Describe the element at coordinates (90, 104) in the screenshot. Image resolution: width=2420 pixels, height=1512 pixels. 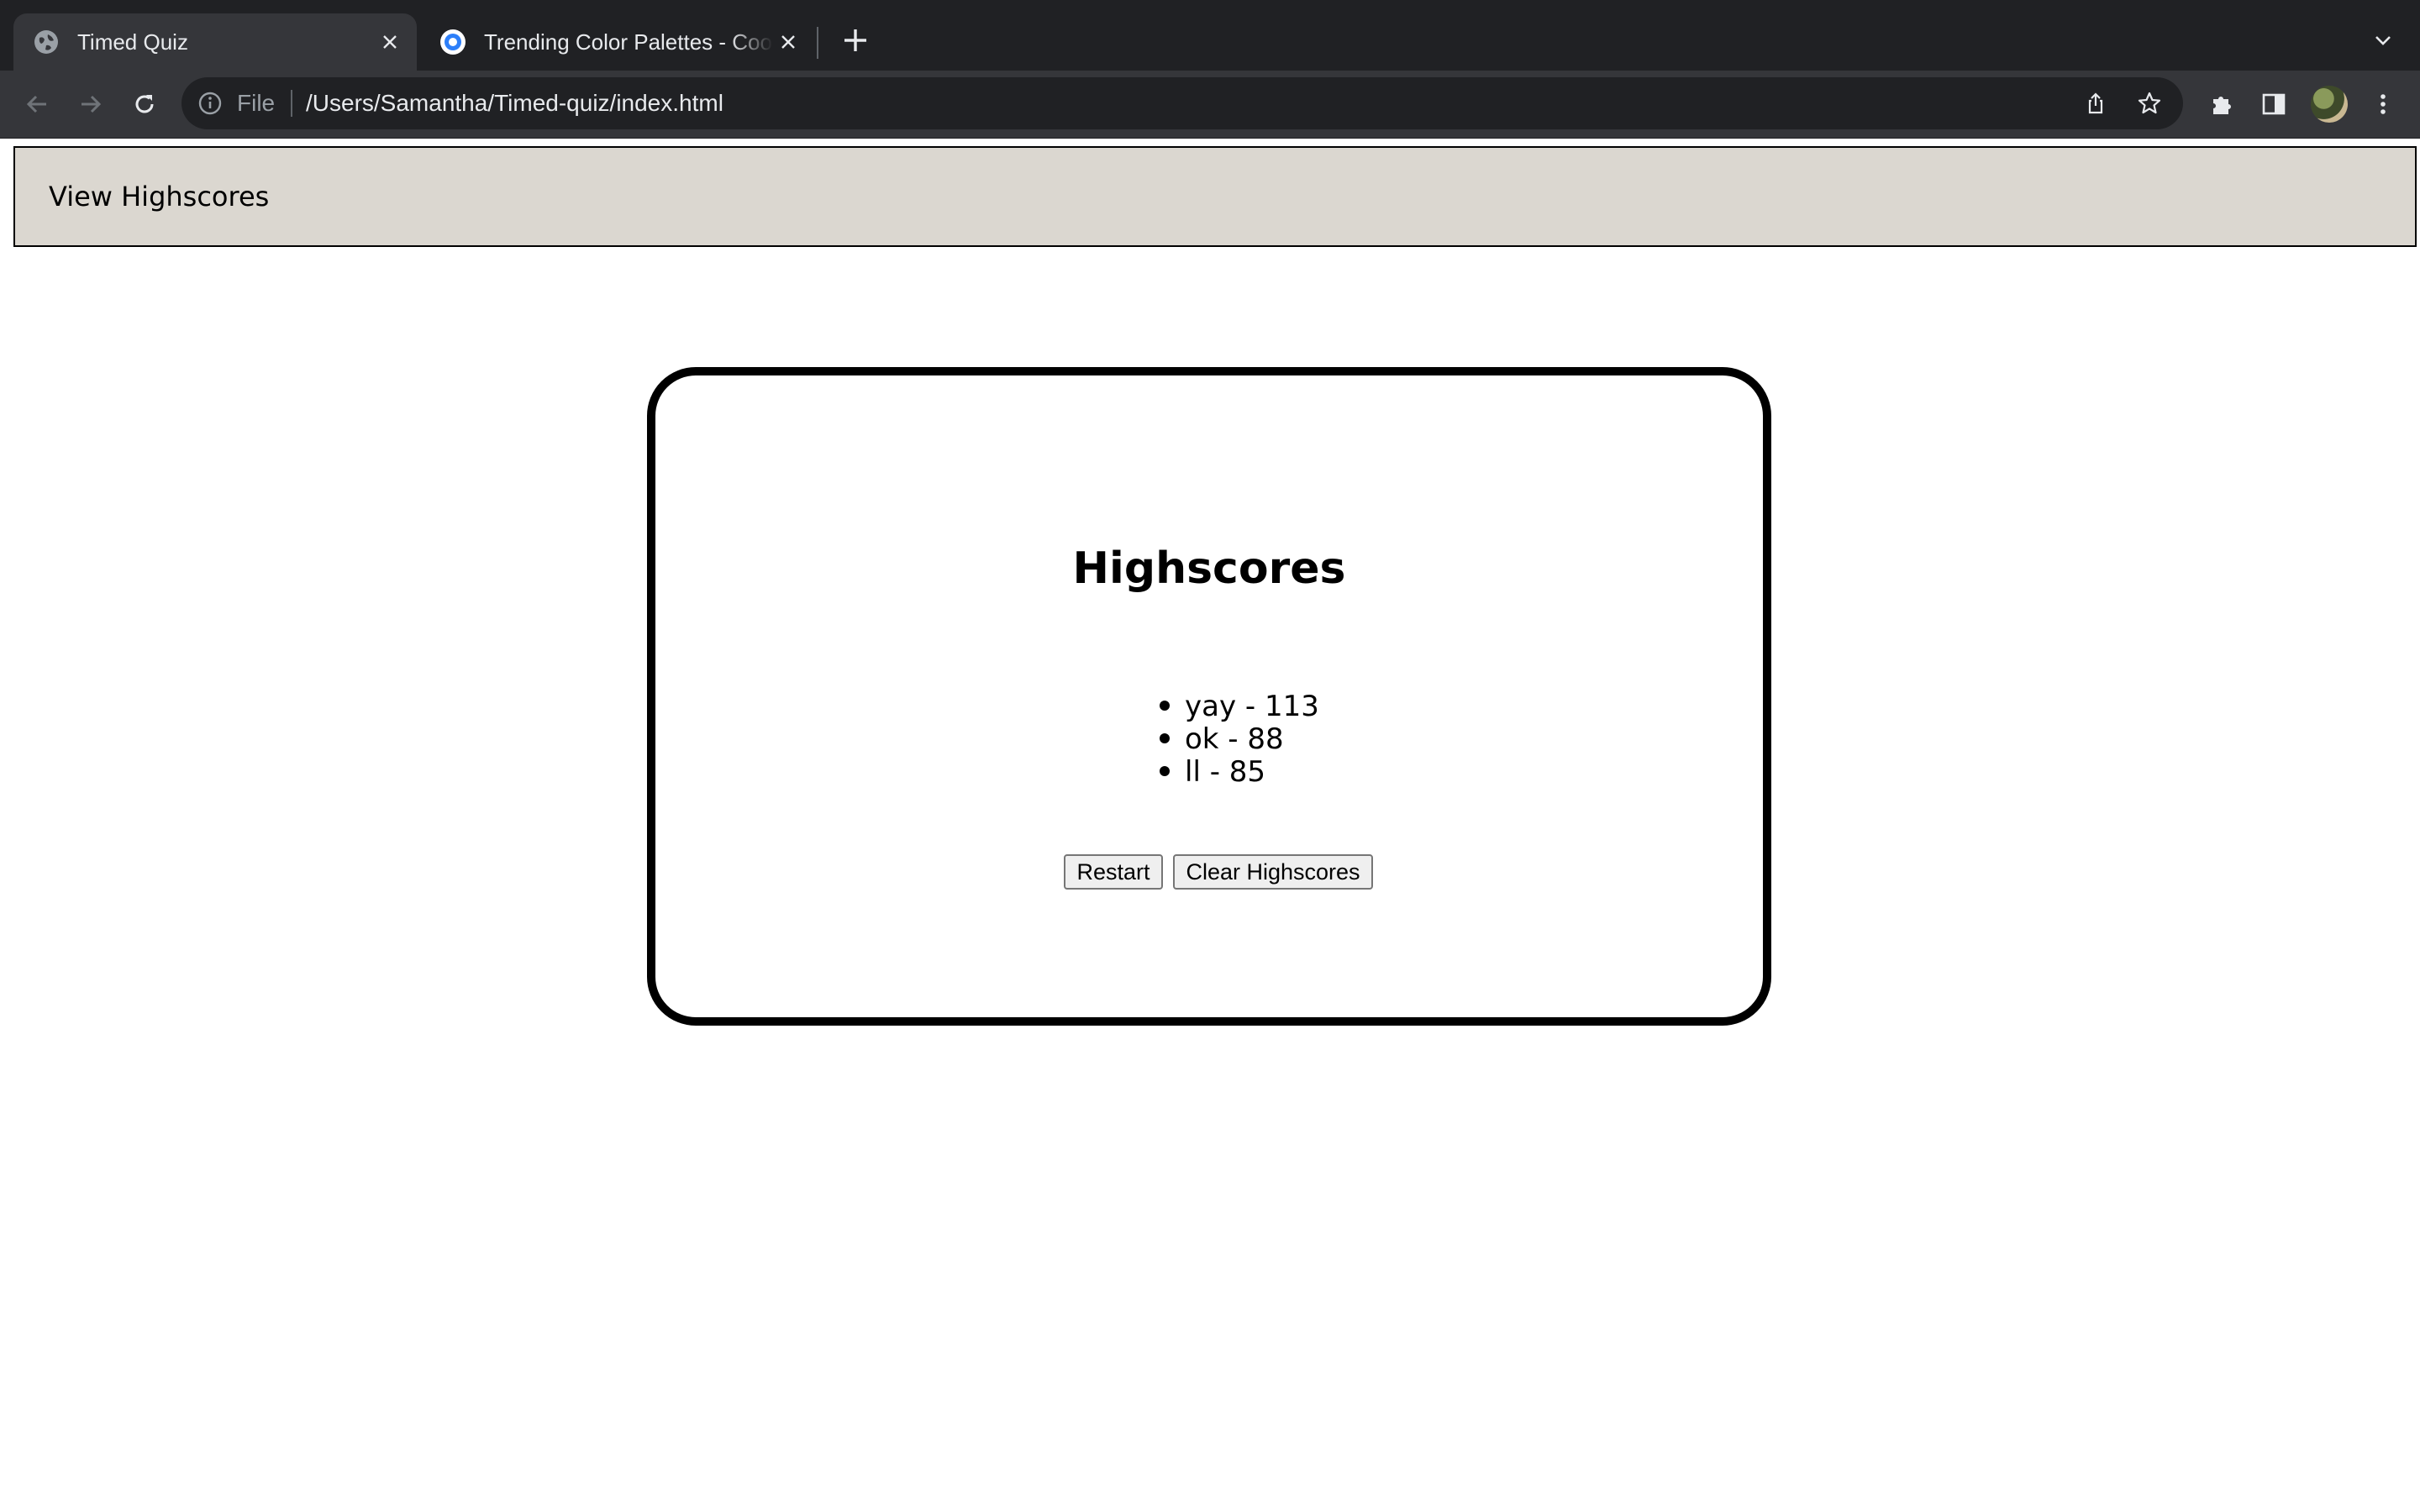
I see `forward-arrow-icon` at that location.